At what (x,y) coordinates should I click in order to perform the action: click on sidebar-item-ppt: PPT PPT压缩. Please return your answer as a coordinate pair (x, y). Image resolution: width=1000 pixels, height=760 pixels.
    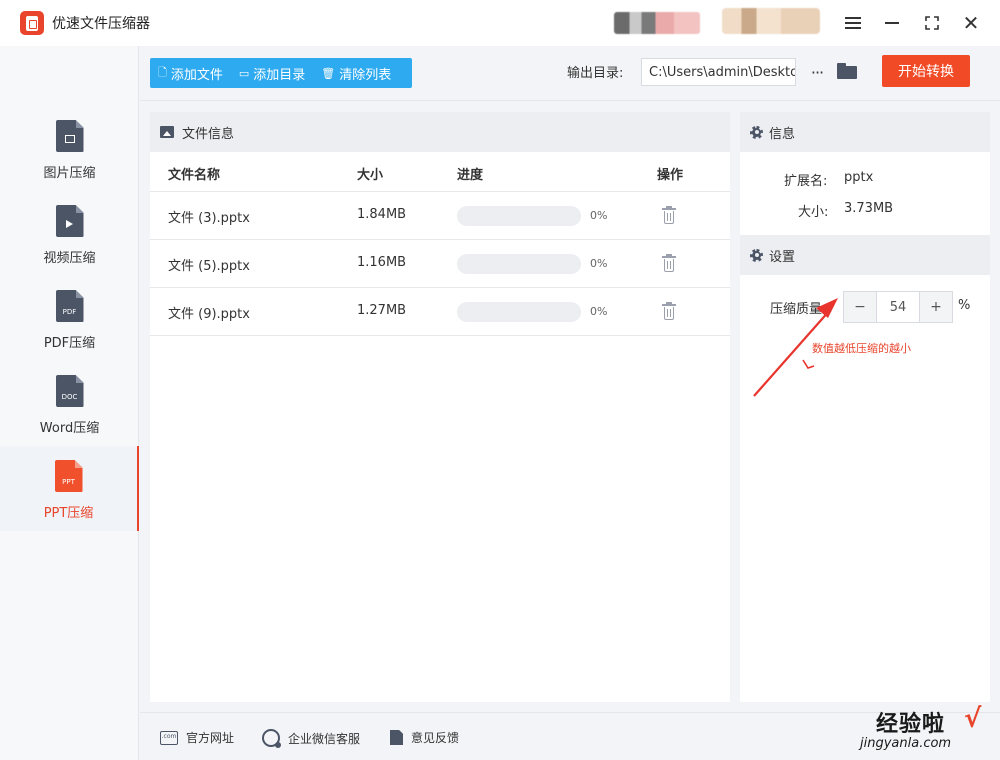
    Looking at the image, I should click on (69, 488).